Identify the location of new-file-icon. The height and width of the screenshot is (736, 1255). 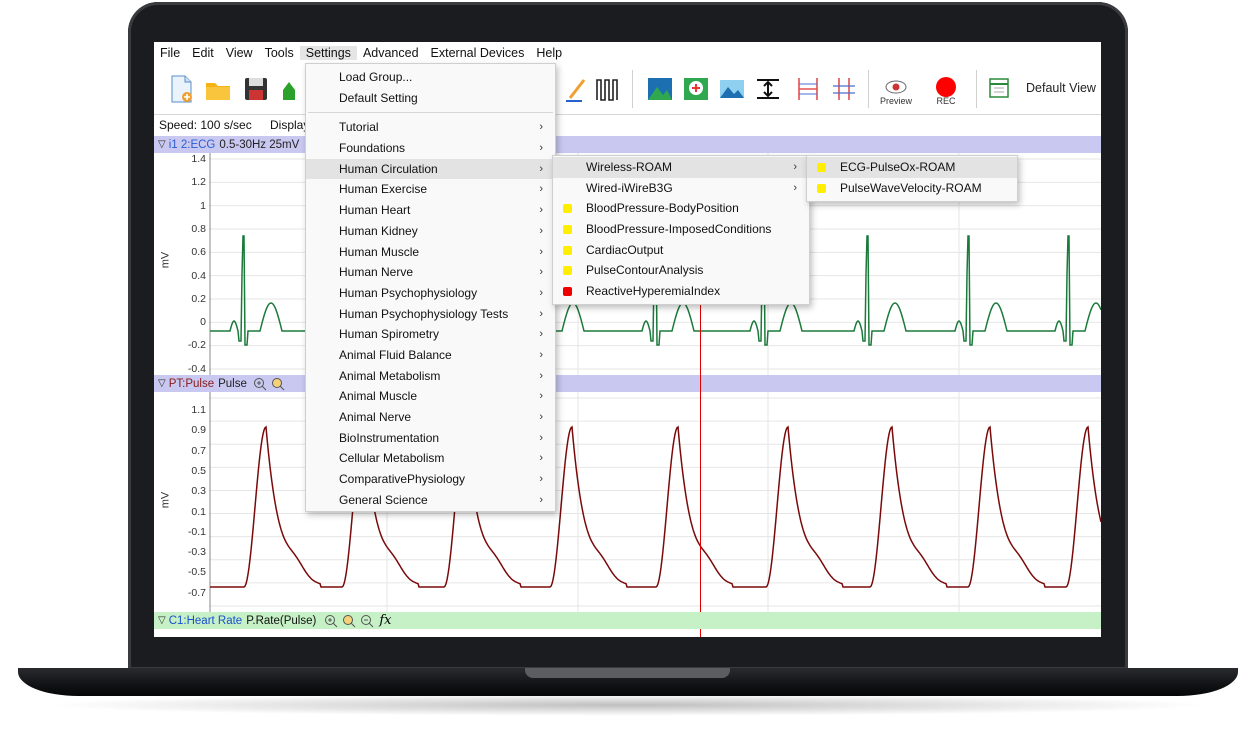
(182, 89).